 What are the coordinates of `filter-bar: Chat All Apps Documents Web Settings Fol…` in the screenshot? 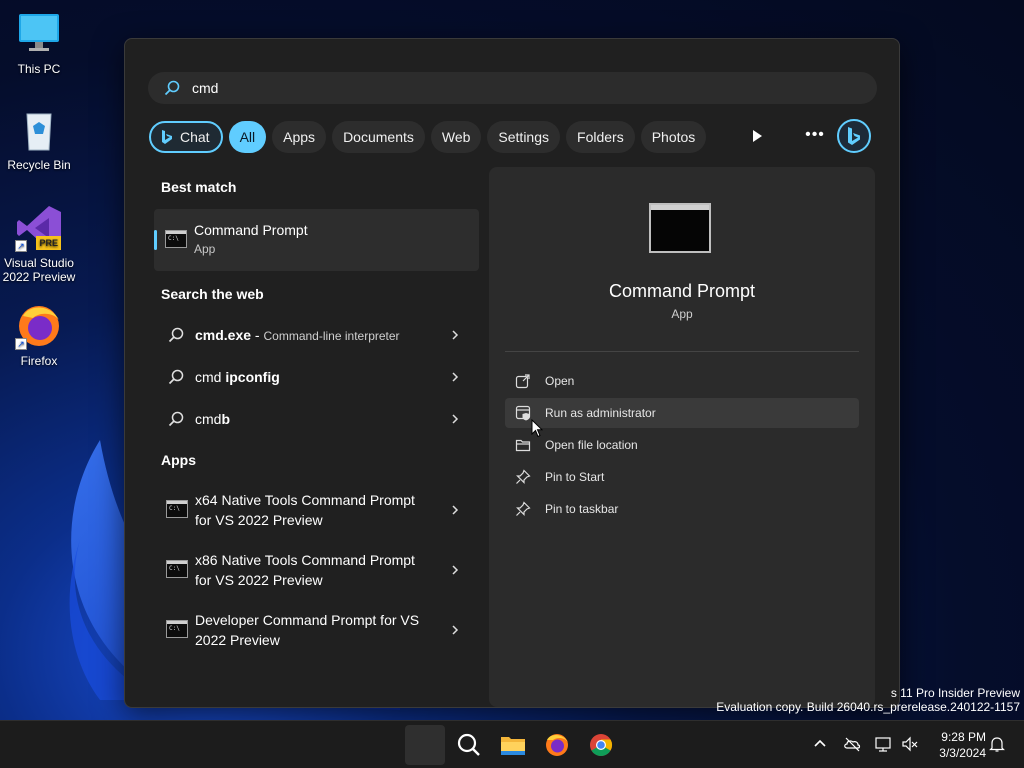 It's located at (430, 137).